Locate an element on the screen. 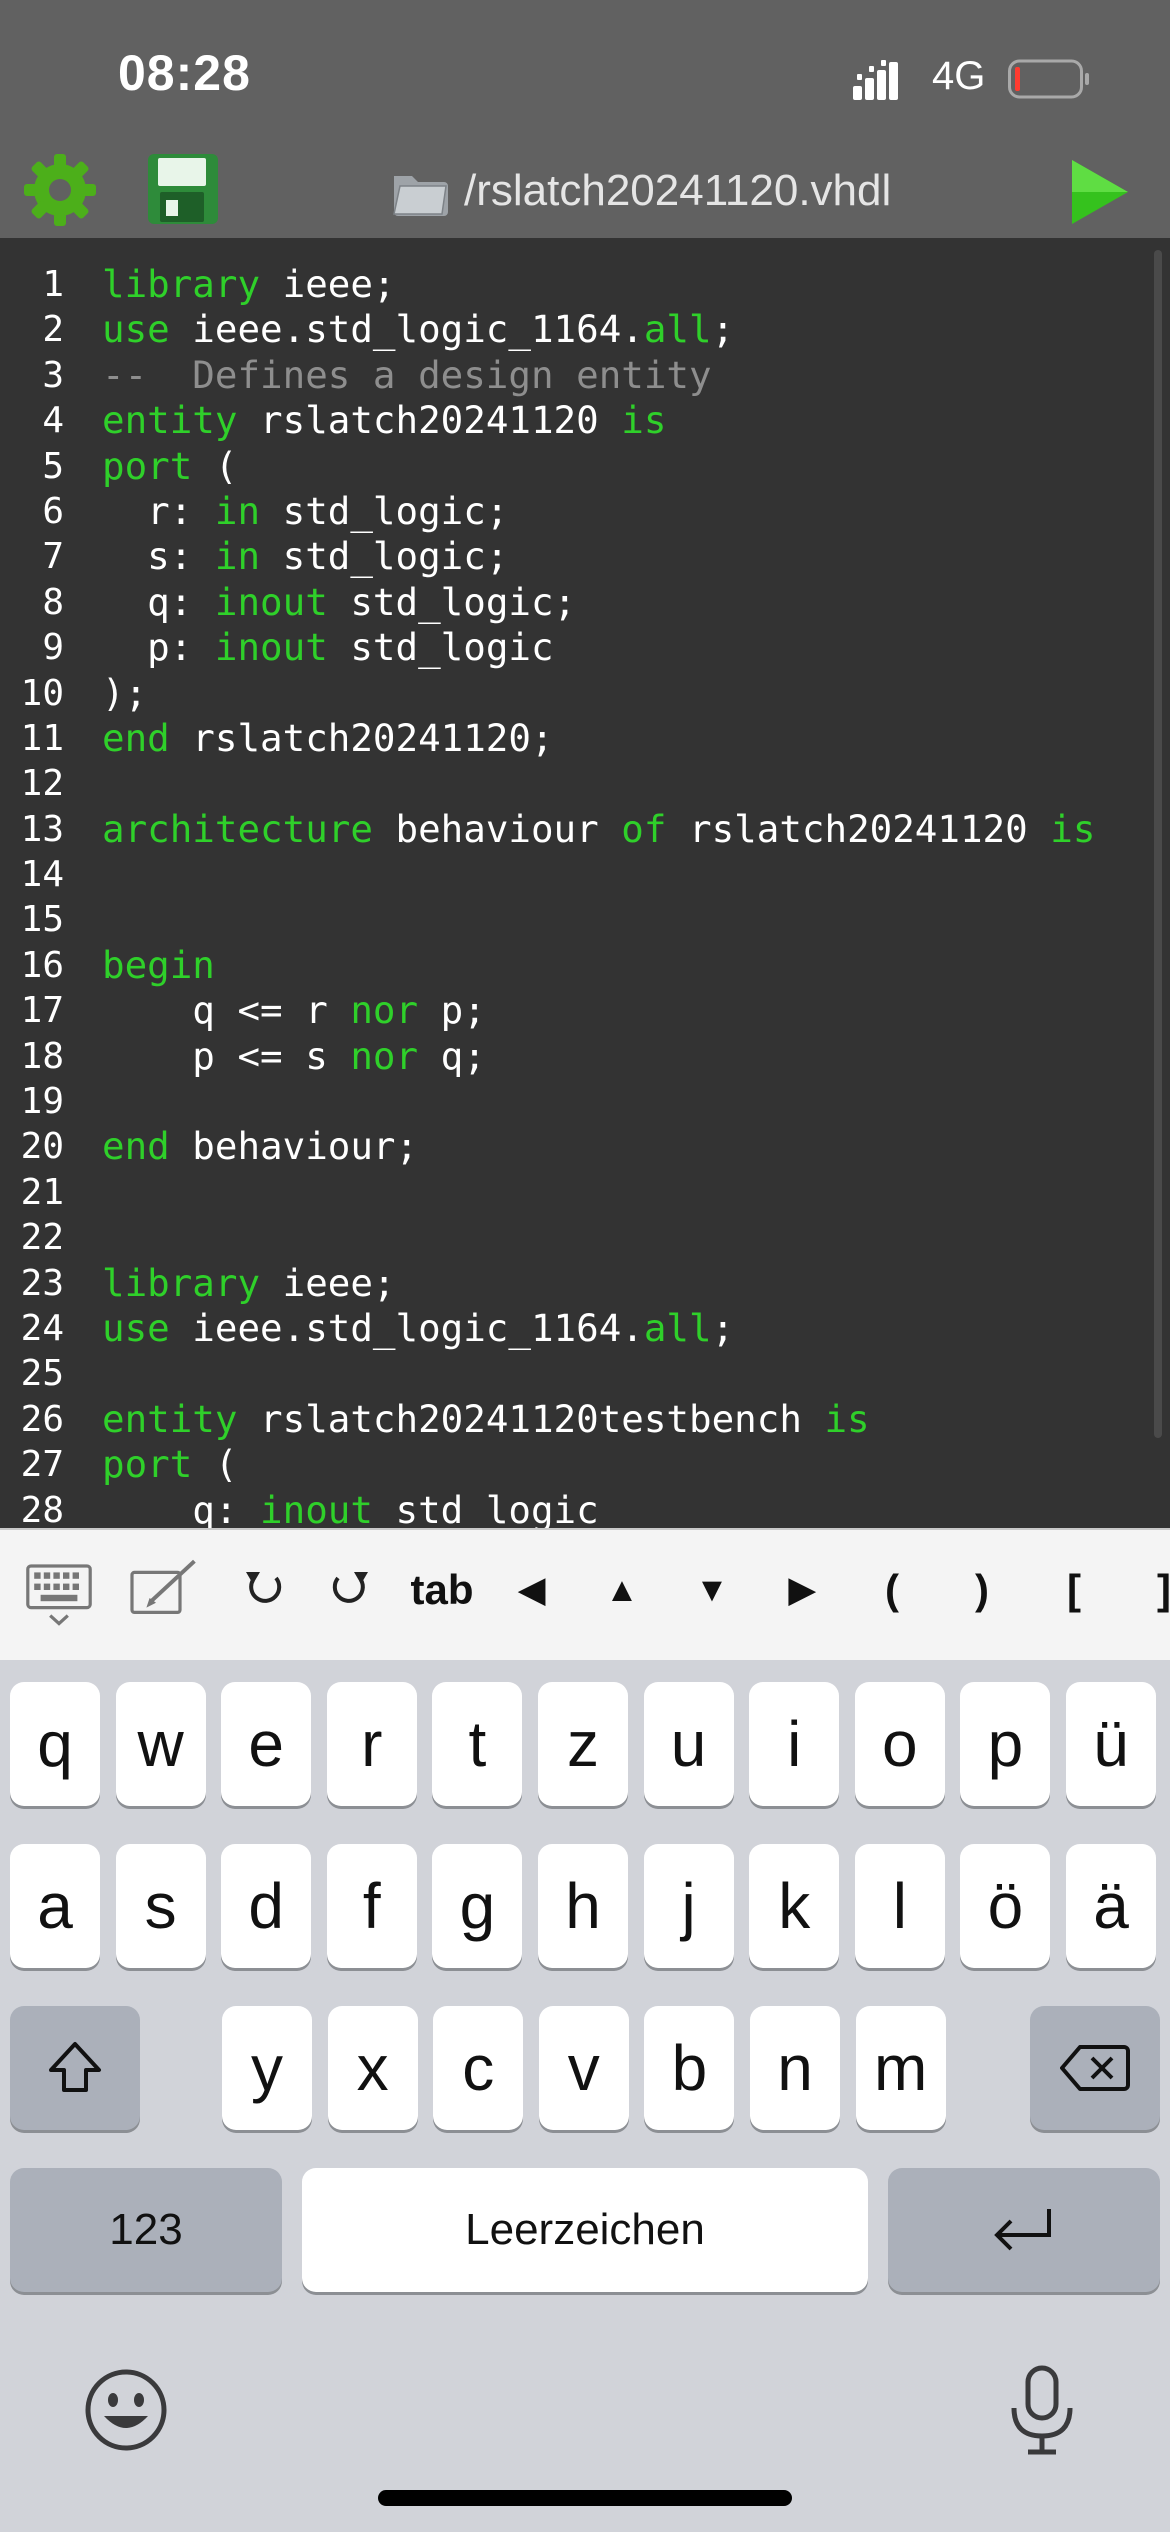 This screenshot has height=2532, width=1170. pencil-pad-icon is located at coordinates (164, 1590).